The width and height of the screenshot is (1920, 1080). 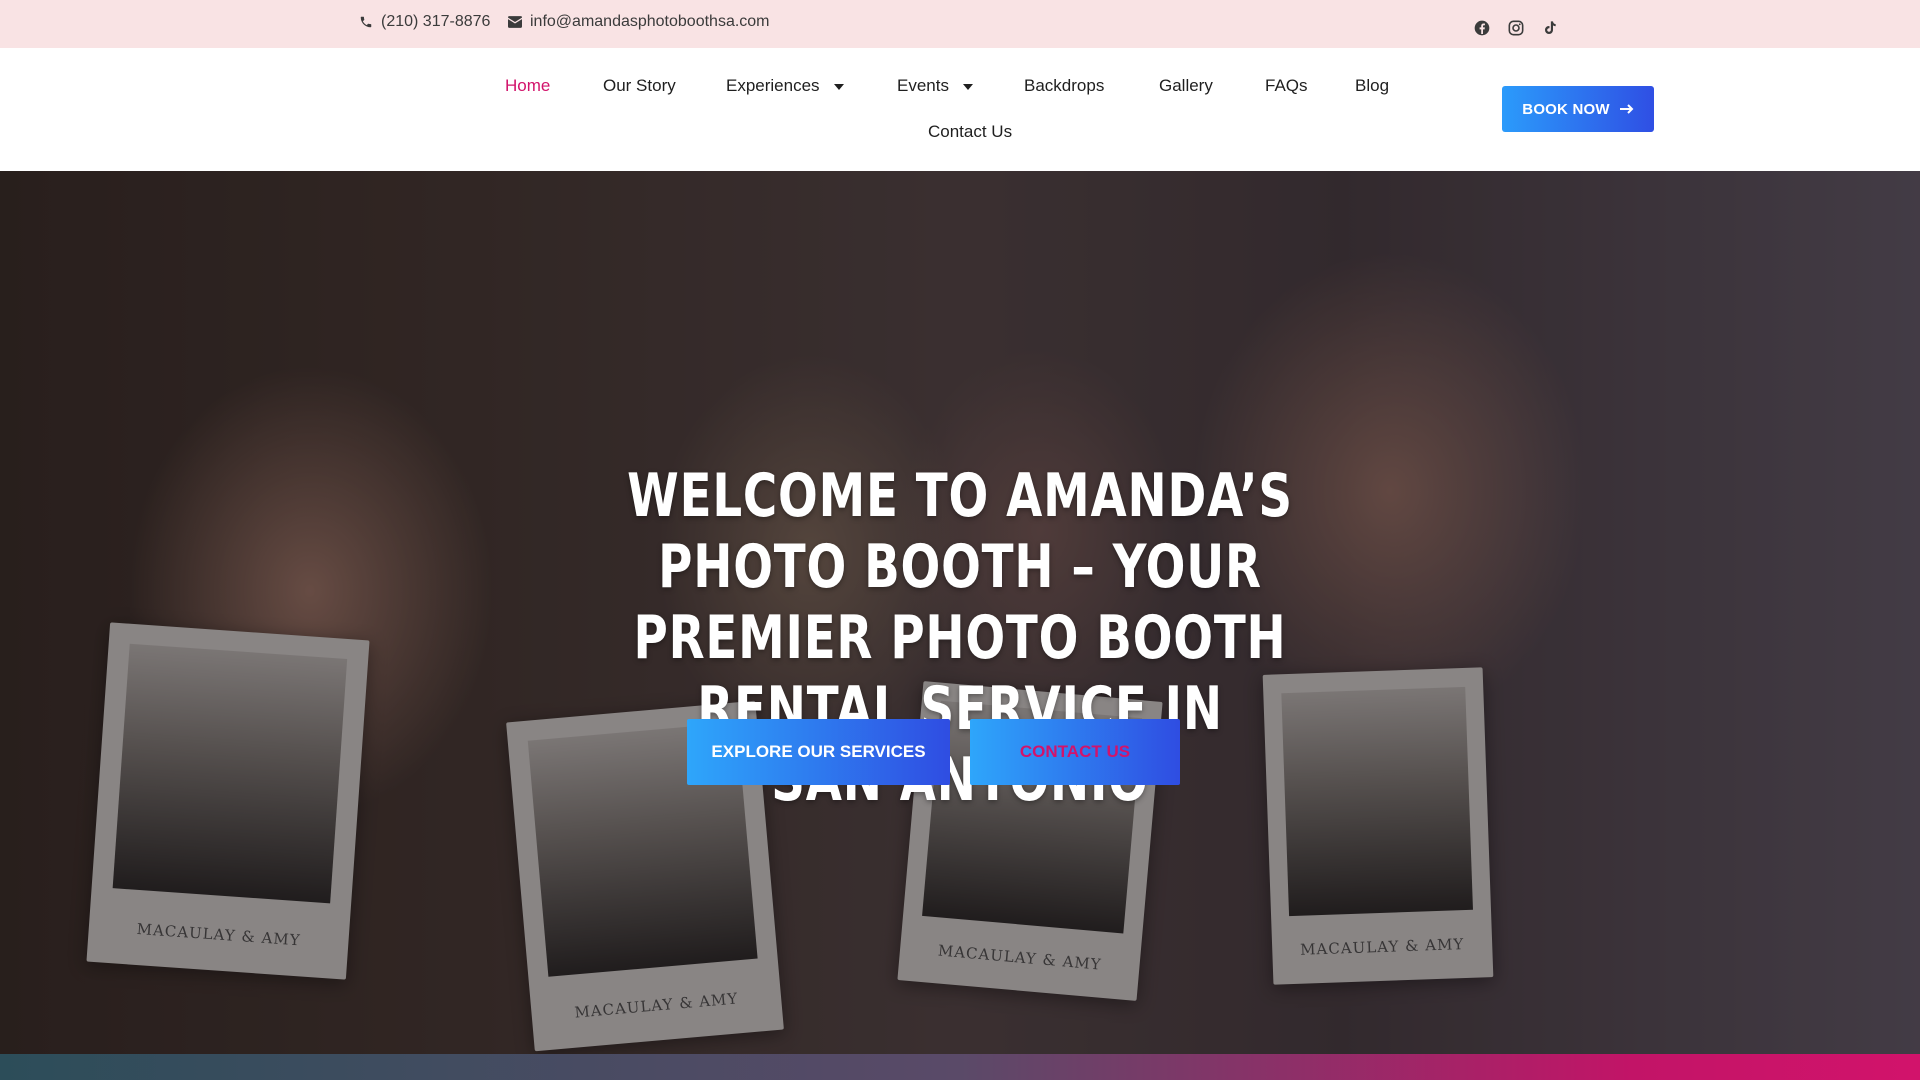 I want to click on social-links, so click(x=1516, y=28).